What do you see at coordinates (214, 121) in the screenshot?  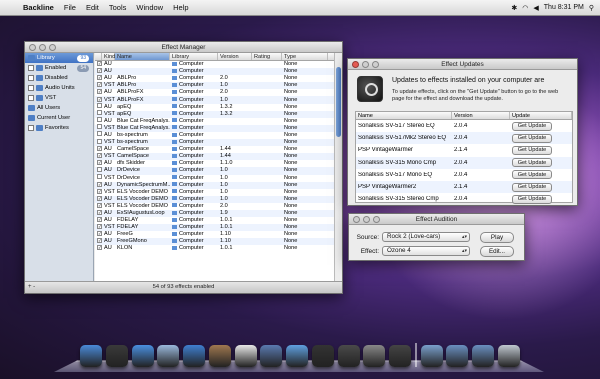 I see `table-row: AU Blue Cat FreqAnalys... Computer None` at bounding box center [214, 121].